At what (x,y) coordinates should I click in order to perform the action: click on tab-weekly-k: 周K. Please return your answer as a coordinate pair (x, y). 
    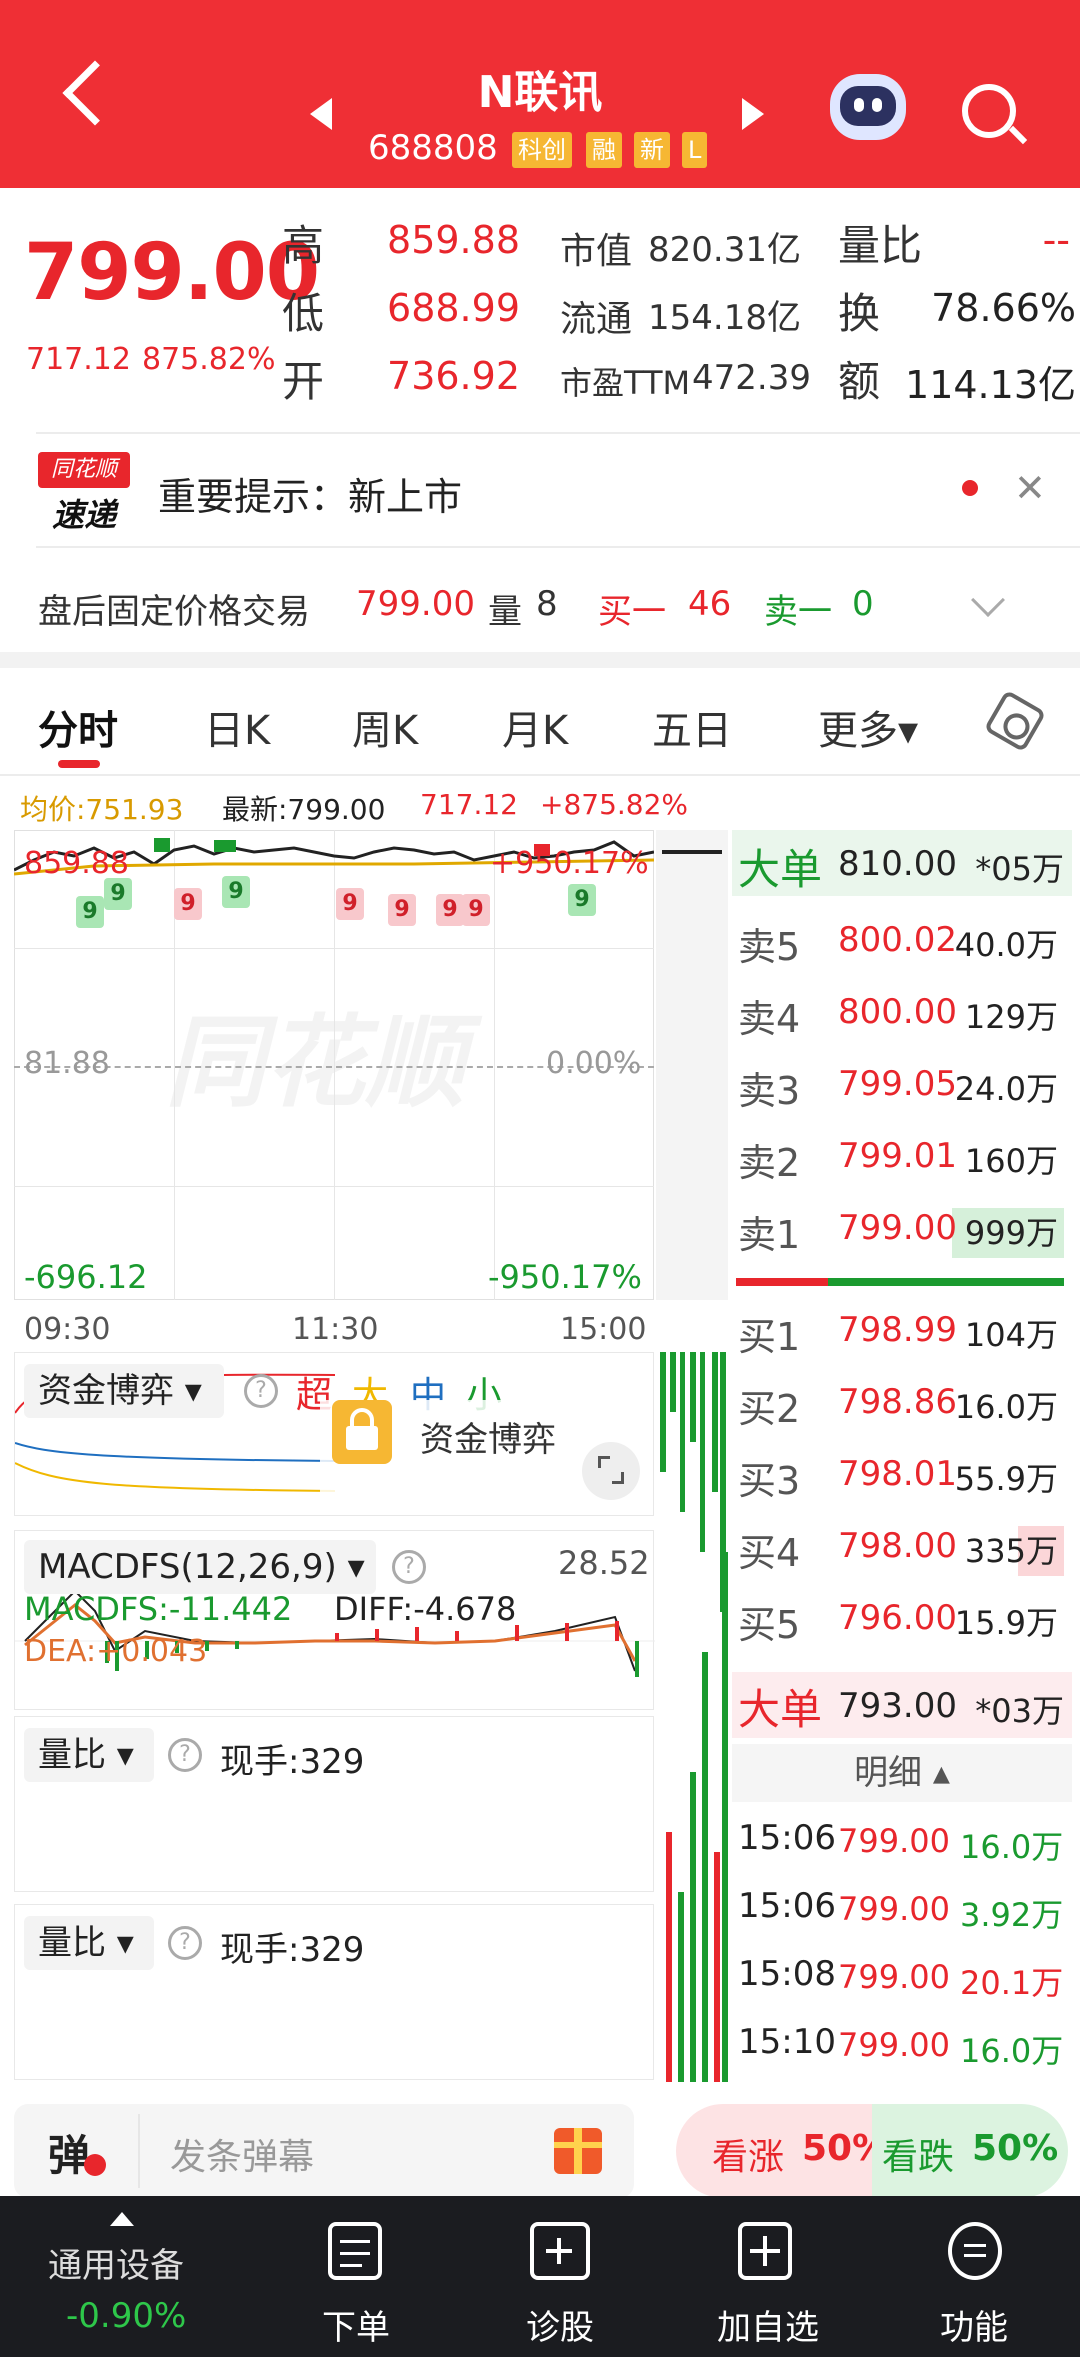
    Looking at the image, I should click on (385, 727).